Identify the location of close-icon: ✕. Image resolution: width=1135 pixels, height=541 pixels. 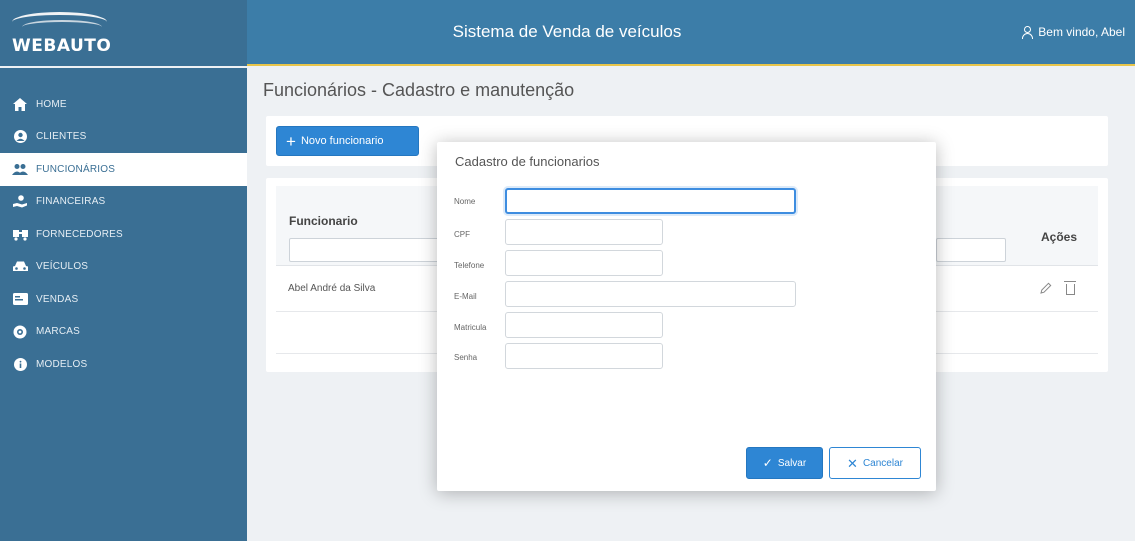
(852, 463).